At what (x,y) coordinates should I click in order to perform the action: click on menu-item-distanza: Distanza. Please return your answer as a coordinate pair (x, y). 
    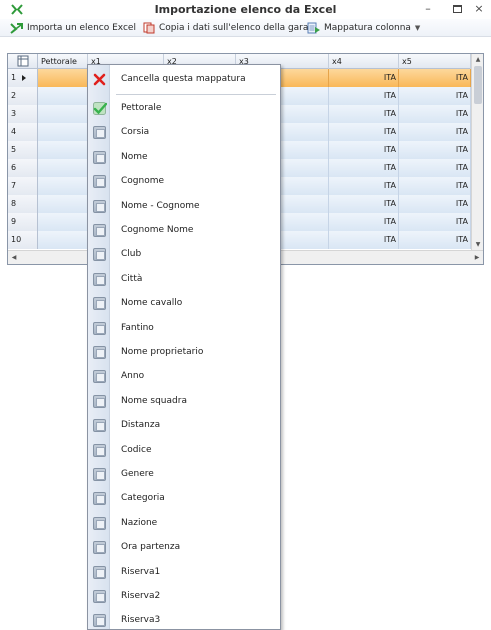
    Looking at the image, I should click on (184, 426).